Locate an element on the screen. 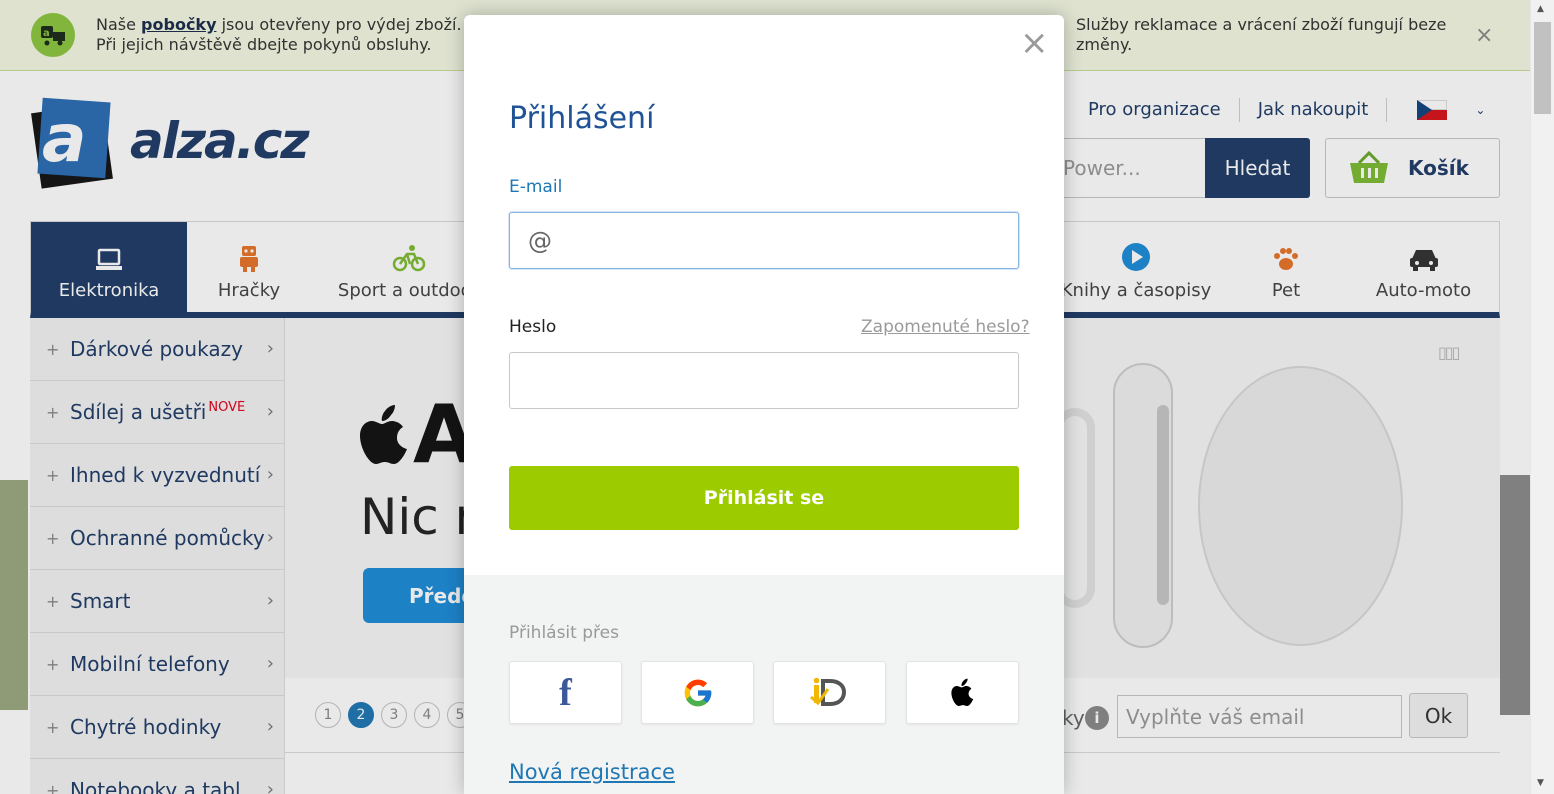 This screenshot has width=1554, height=794. password-label: Heslo is located at coordinates (533, 327).